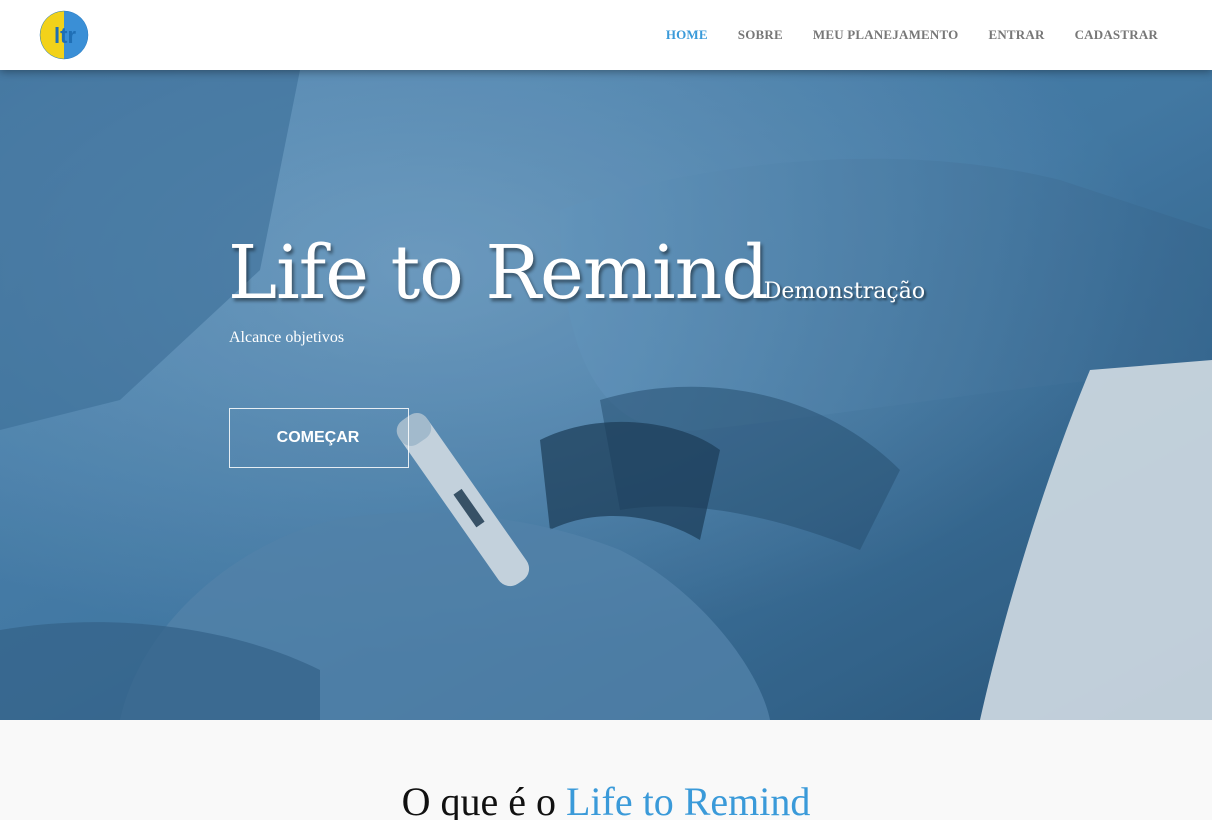 This screenshot has height=820, width=1212. I want to click on hero-demo-badge: Demonstração, so click(844, 291).